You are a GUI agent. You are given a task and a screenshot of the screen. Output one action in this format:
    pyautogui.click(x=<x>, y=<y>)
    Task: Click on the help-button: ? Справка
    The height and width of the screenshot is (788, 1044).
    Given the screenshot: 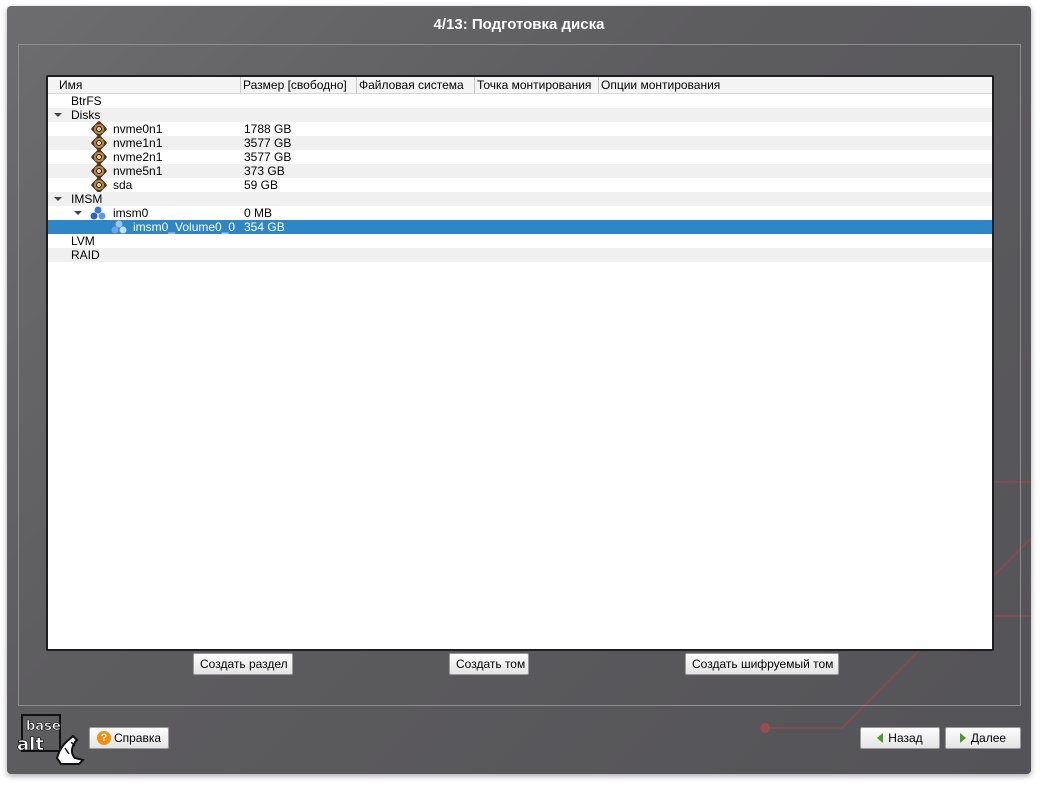 What is the action you would take?
    pyautogui.click(x=129, y=738)
    